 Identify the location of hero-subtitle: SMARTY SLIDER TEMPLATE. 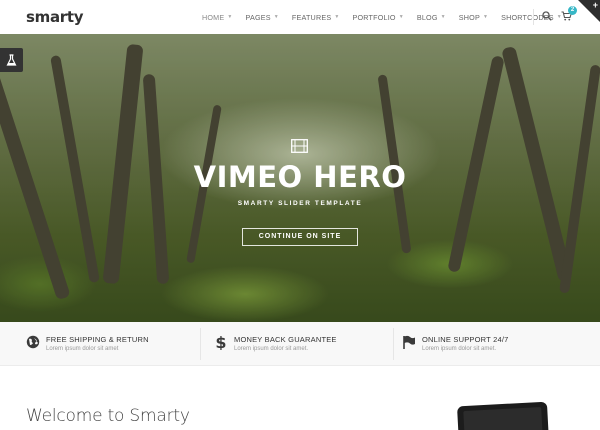
(300, 203).